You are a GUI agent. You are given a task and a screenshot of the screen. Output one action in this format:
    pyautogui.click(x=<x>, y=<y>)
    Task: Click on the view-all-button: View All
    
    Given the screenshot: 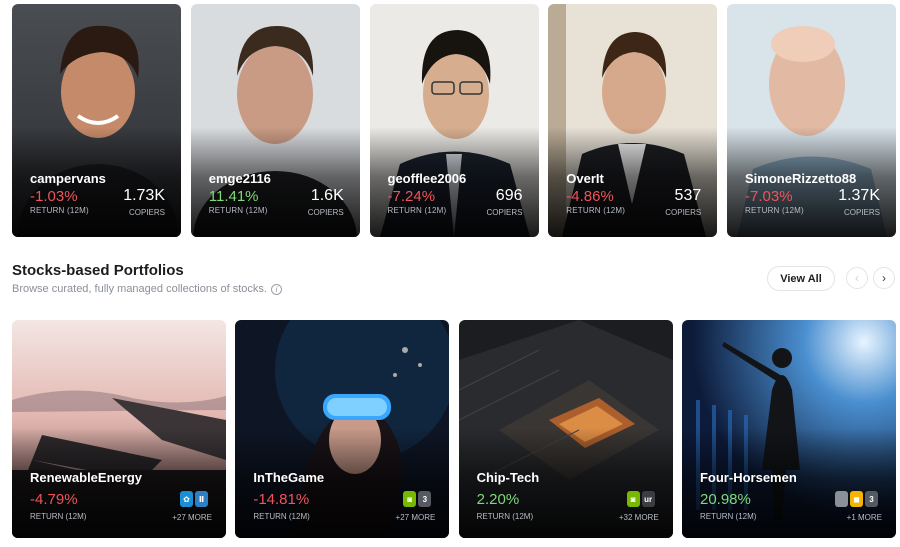 What is the action you would take?
    pyautogui.click(x=801, y=278)
    